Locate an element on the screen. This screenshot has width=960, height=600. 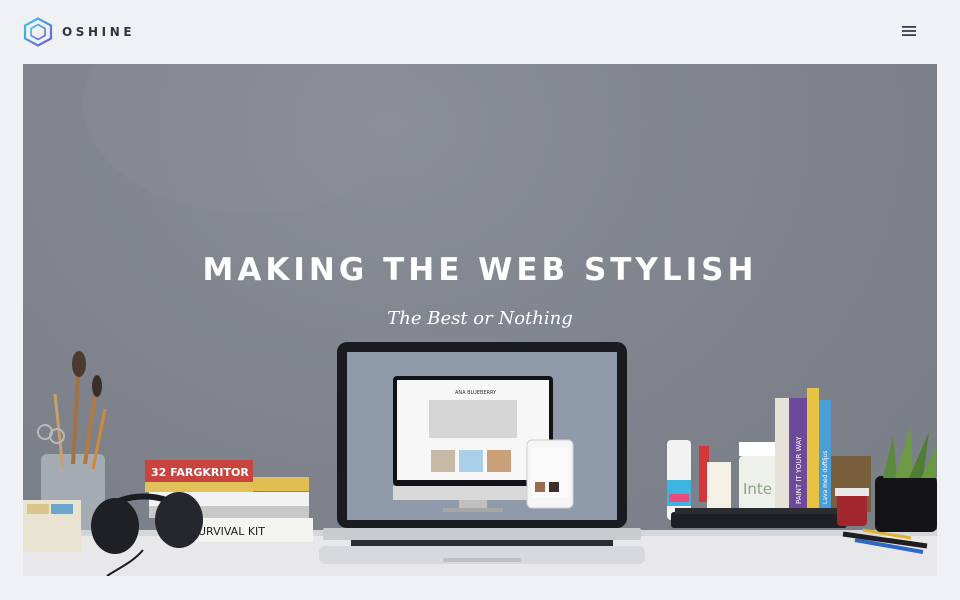
brand-logo: OSHINE is located at coordinates (78, 32).